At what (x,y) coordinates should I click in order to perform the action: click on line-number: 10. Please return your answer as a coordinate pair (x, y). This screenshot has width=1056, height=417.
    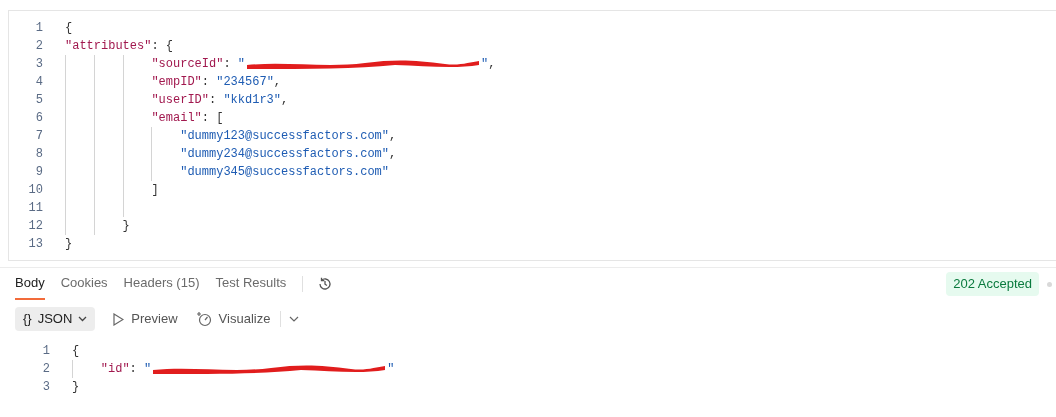
    Looking at the image, I should click on (35, 190).